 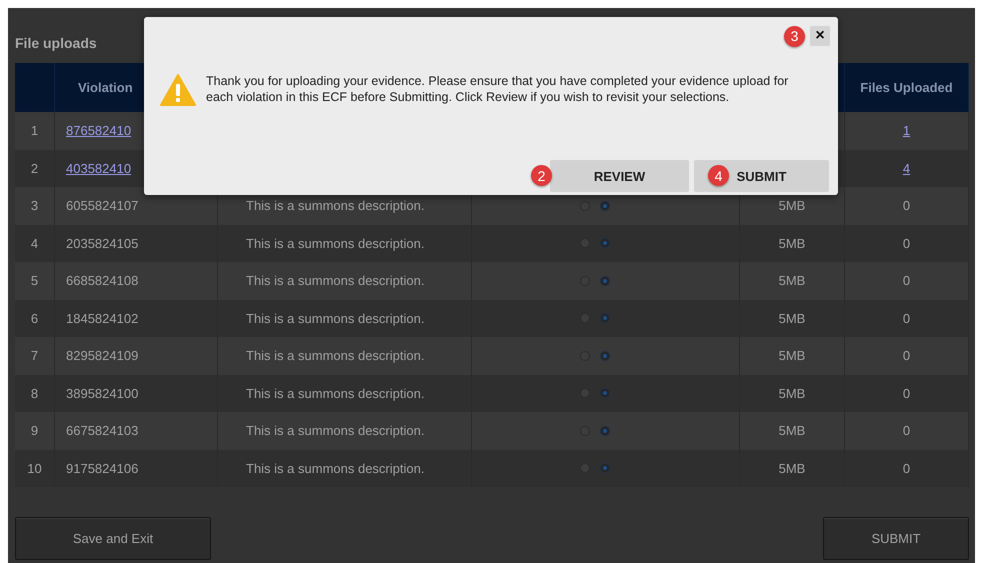 What do you see at coordinates (906, 87) in the screenshot?
I see `column-header: Files Uploaded` at bounding box center [906, 87].